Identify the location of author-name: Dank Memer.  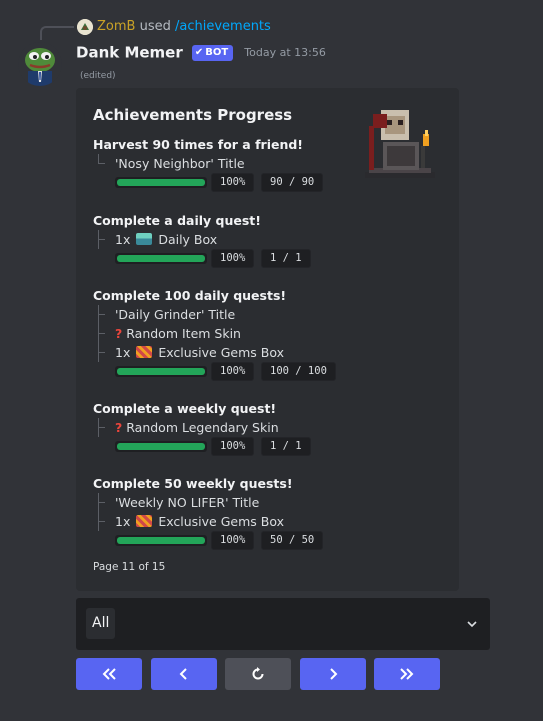
(129, 53).